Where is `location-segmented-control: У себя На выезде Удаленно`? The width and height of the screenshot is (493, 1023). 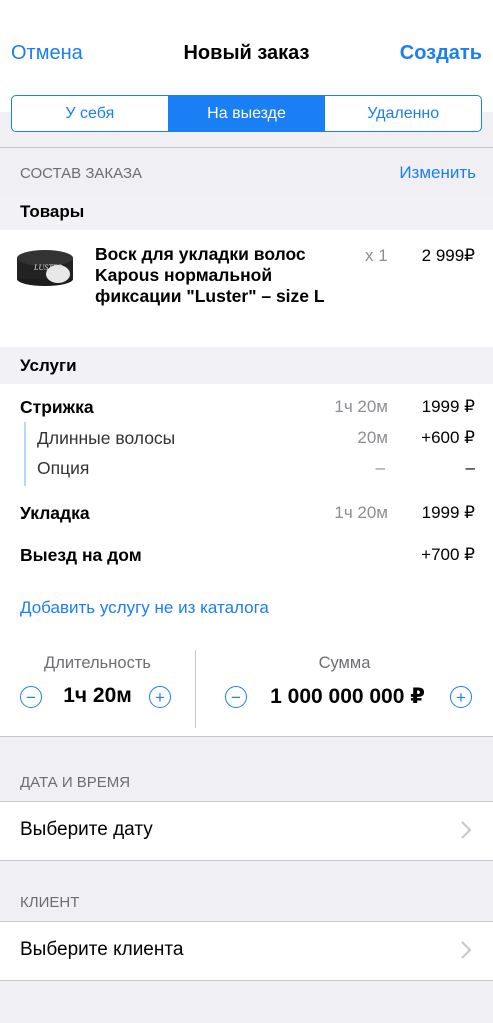 location-segmented-control: У себя На выезде Удаленно is located at coordinates (246, 113).